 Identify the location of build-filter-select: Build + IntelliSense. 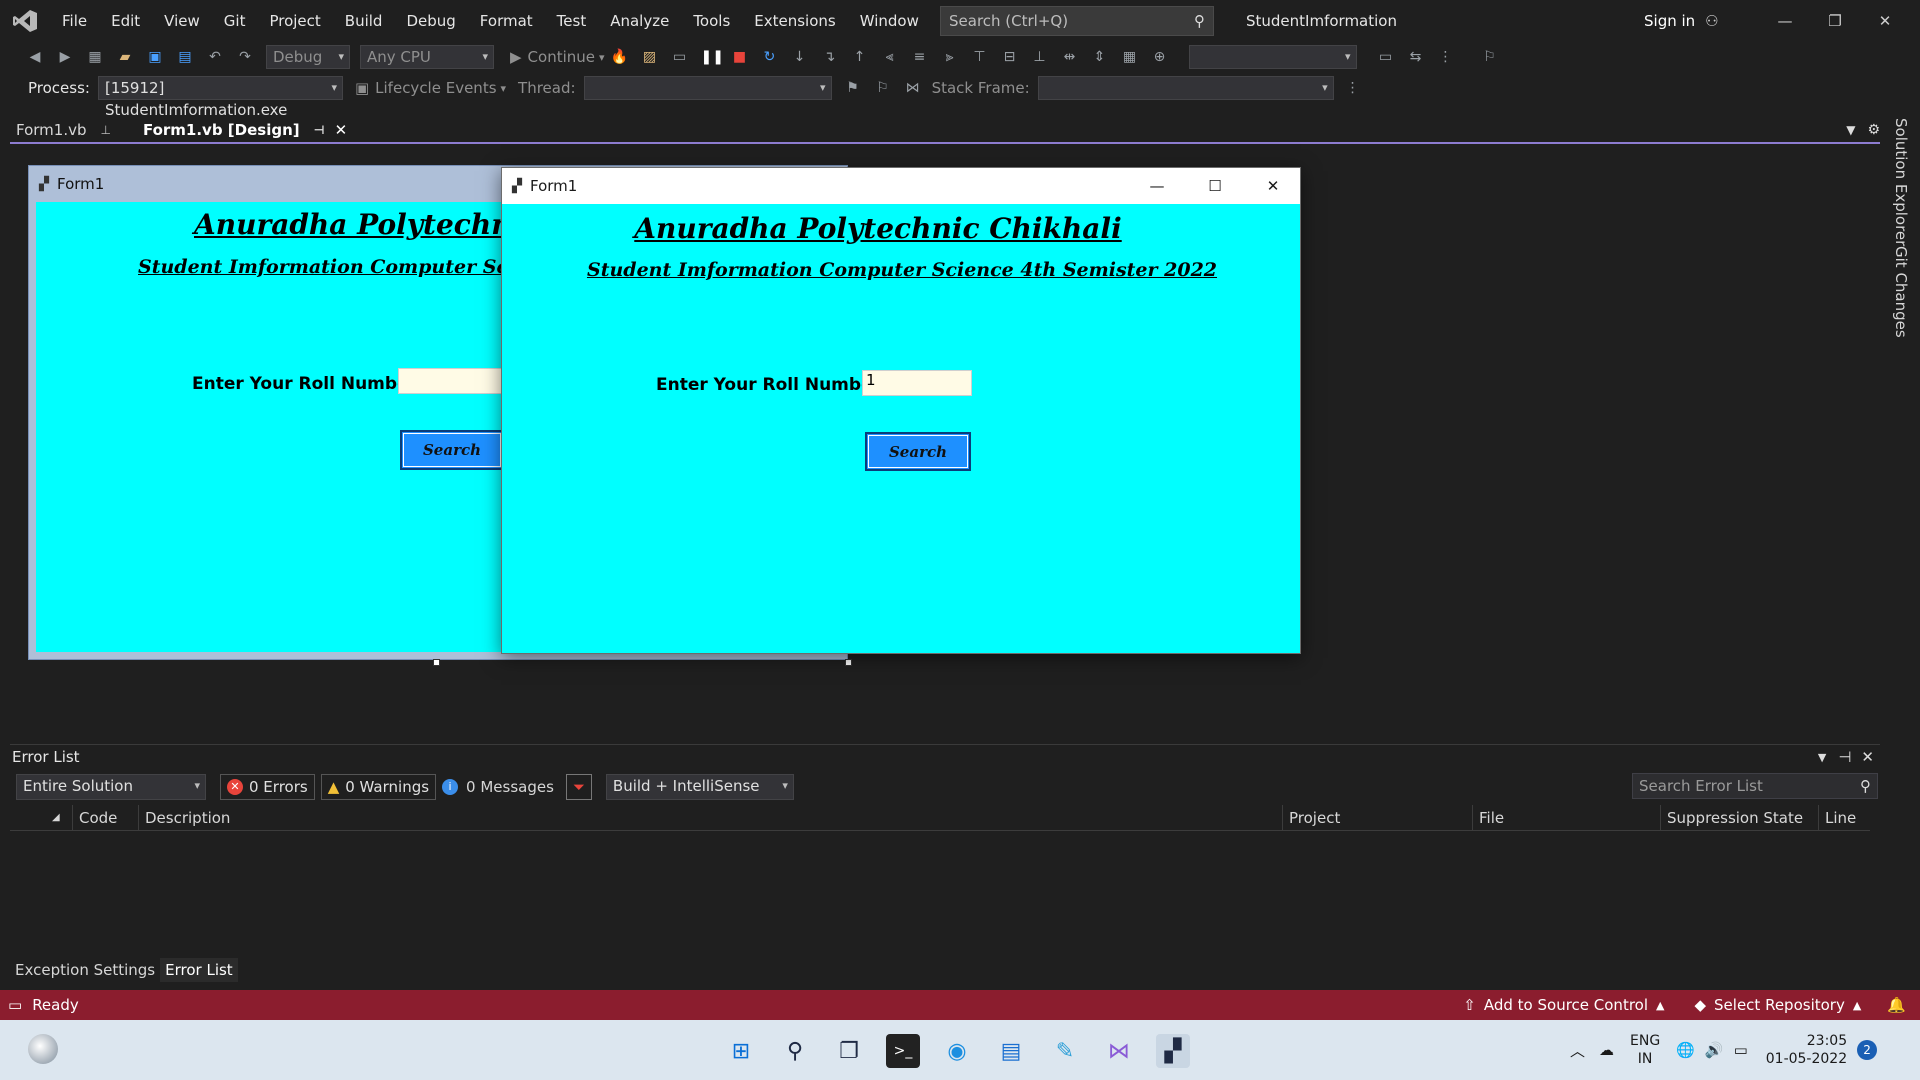
(699, 787).